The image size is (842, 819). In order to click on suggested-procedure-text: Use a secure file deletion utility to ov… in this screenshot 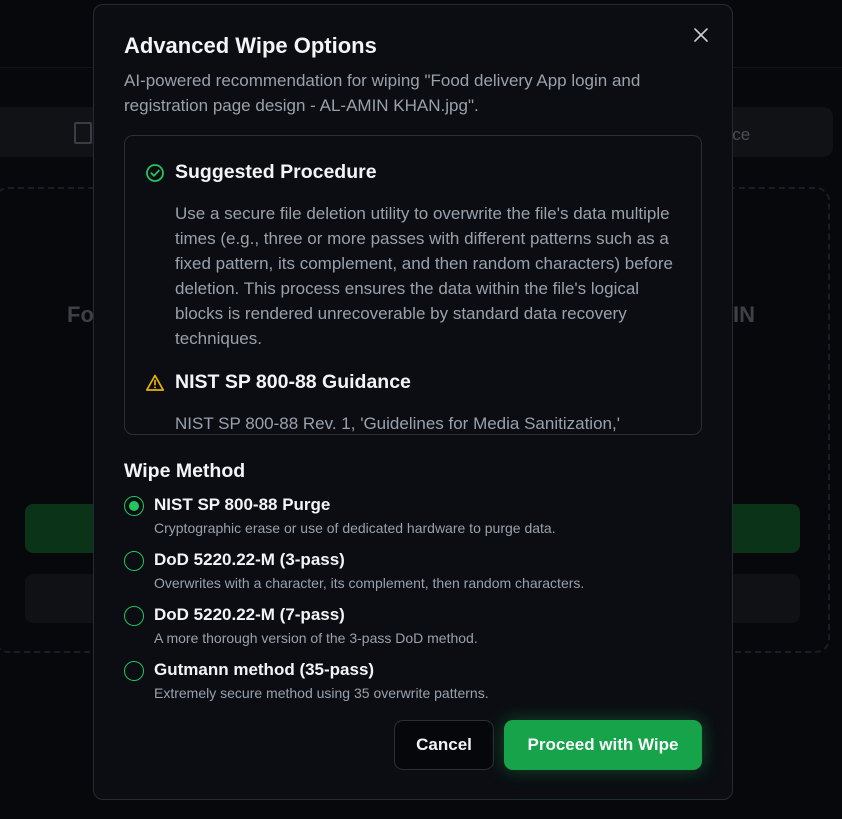, I will do `click(424, 276)`.